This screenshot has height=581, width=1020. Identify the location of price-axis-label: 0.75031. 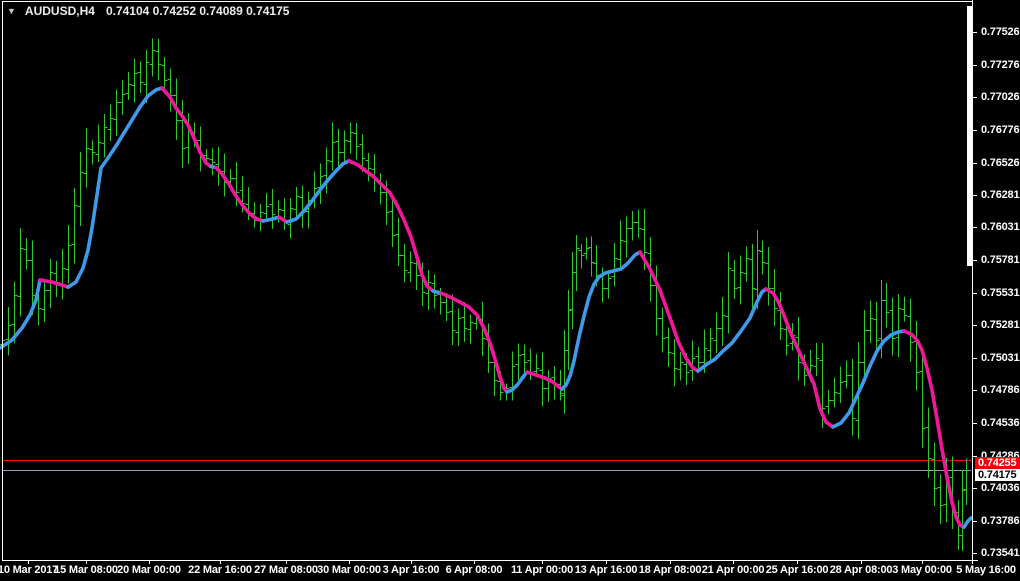
(1000, 358).